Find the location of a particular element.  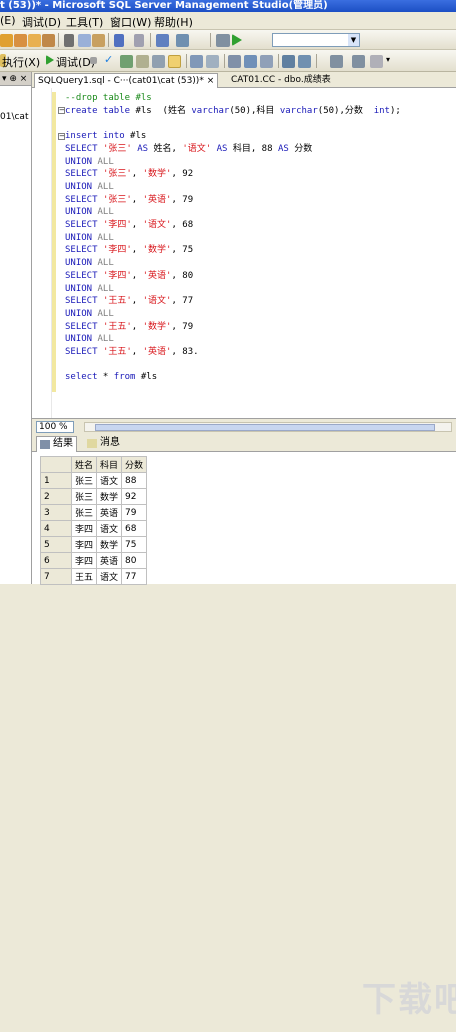

tab-results: 结果 is located at coordinates (56, 444).